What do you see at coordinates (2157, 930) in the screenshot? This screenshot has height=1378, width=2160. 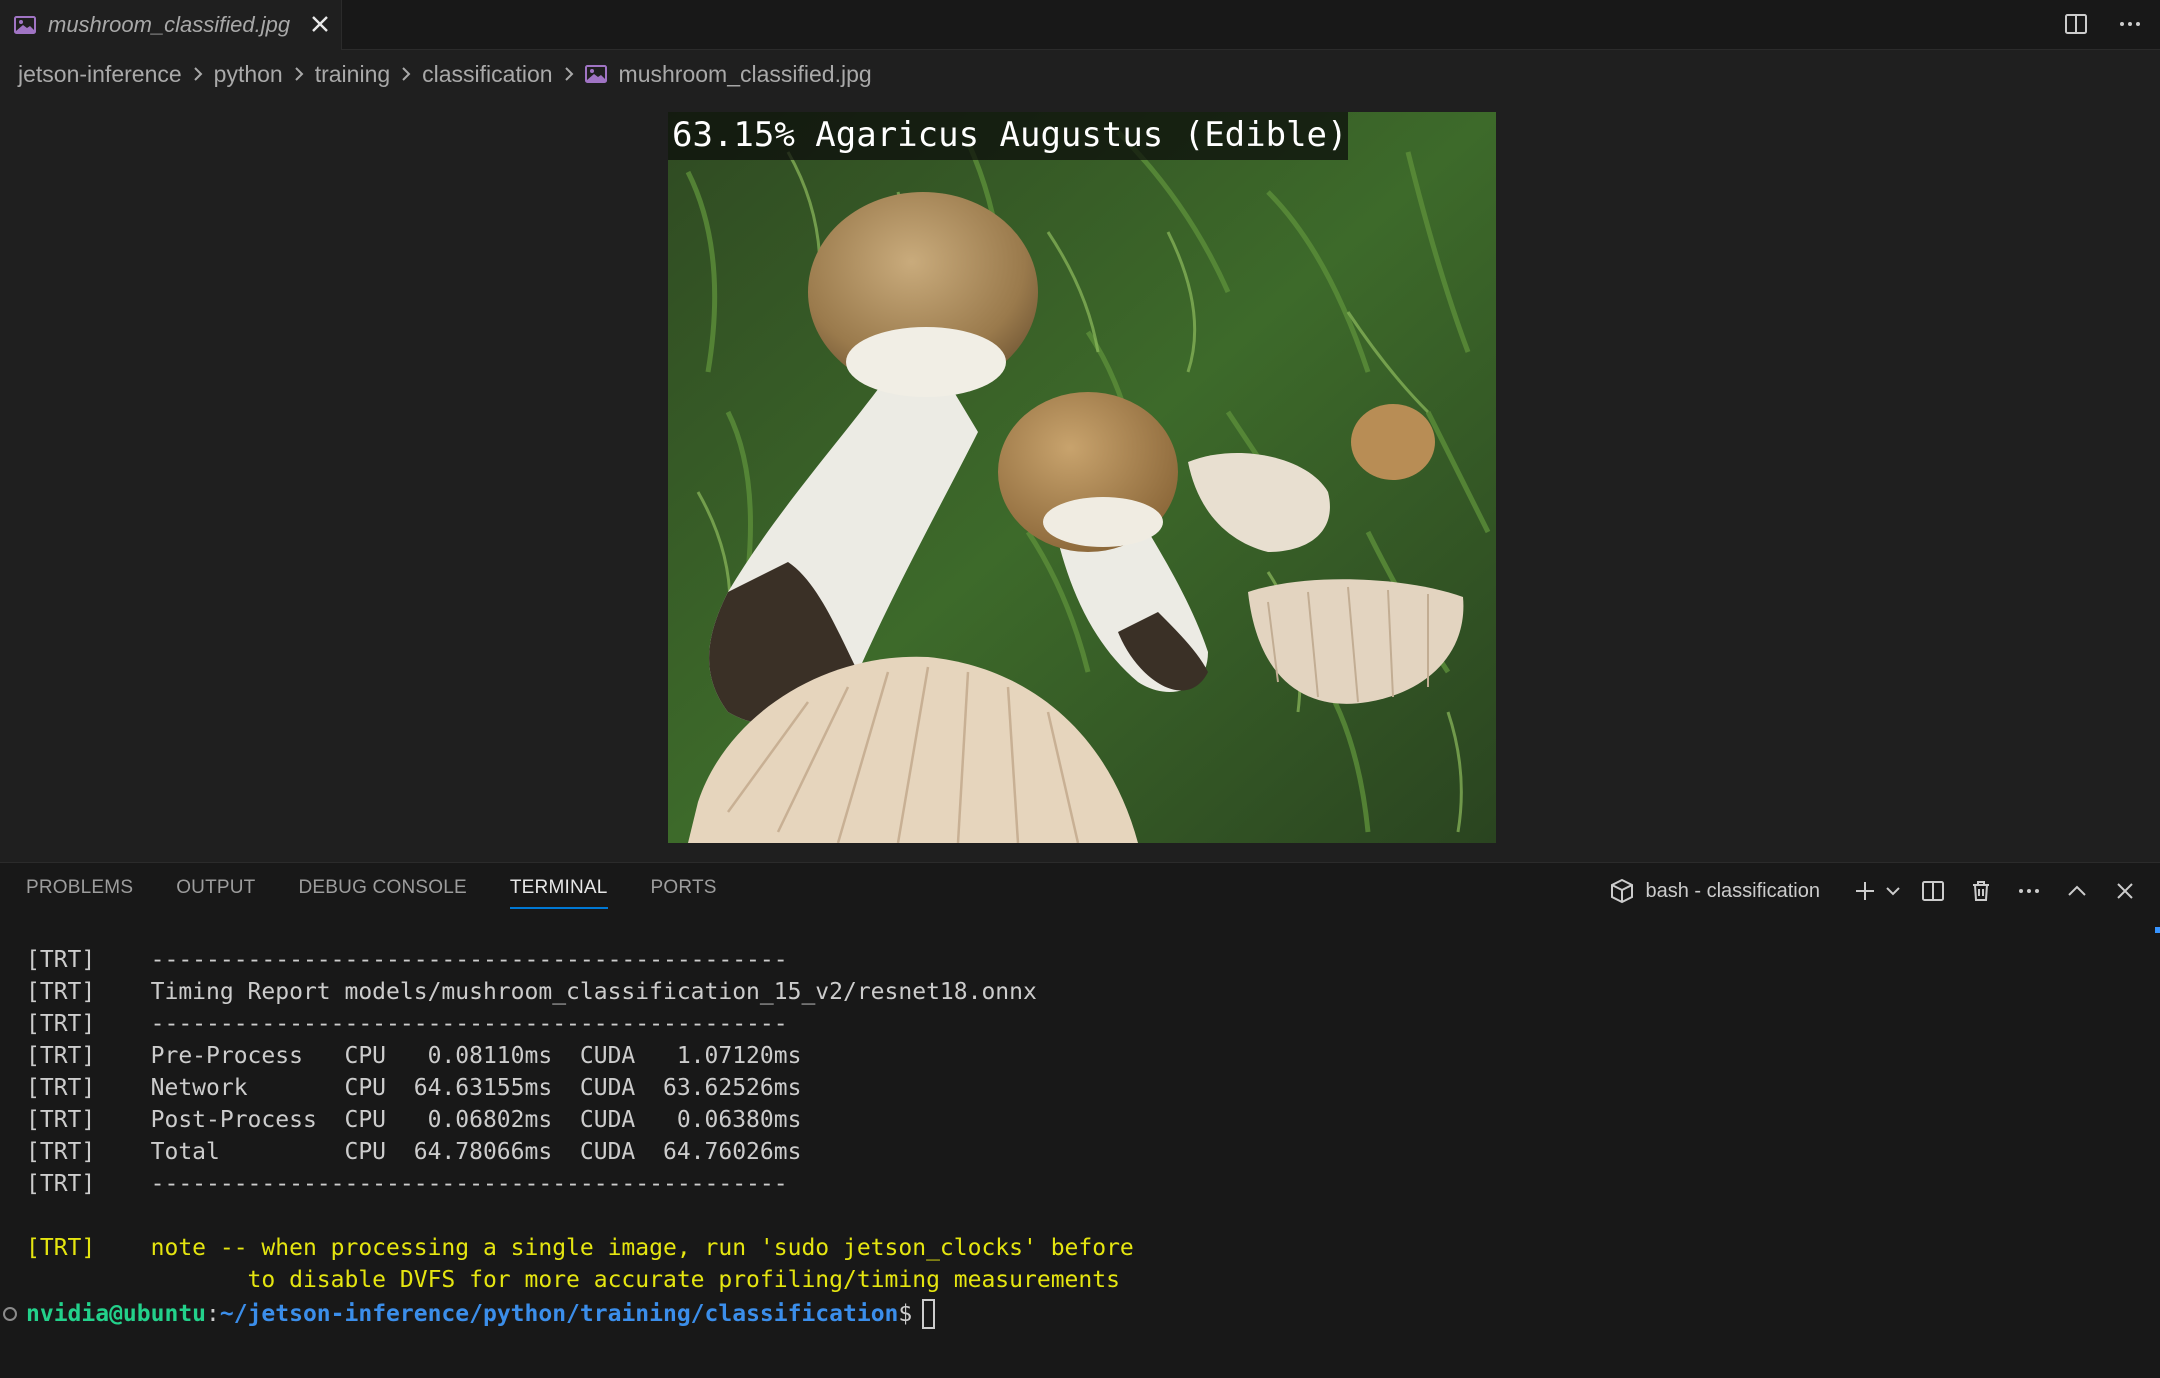 I see `scrollbar-marker` at bounding box center [2157, 930].